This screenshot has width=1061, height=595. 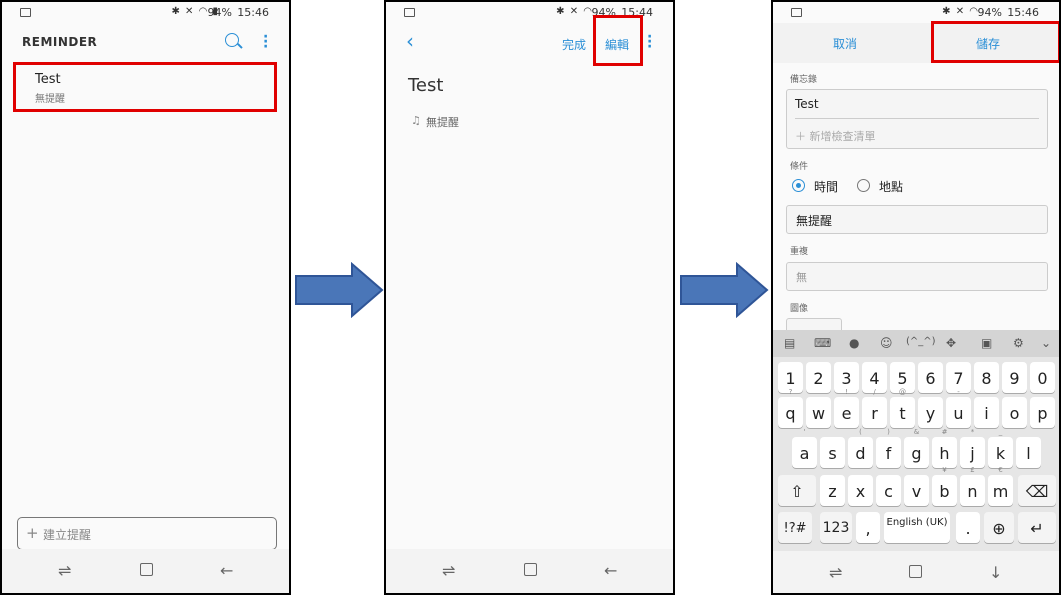 I want to click on key-z: z, so click(x=832, y=490).